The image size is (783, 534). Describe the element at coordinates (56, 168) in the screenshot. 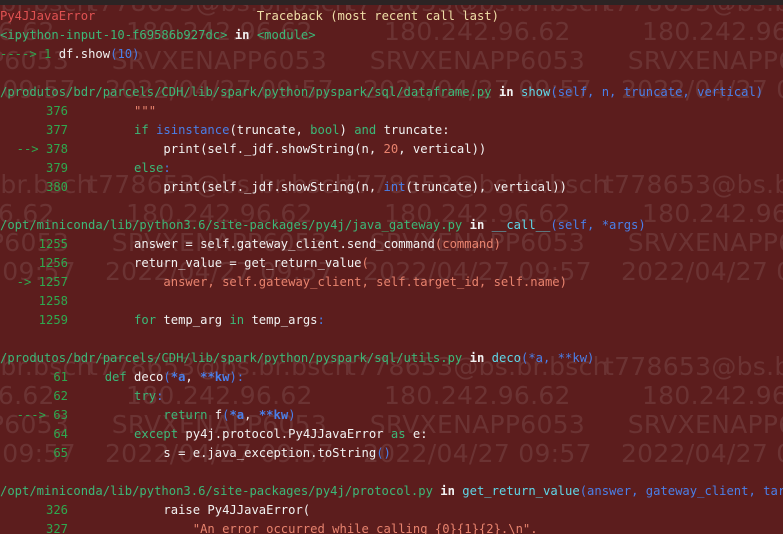

I see `line-number-value: 379` at that location.